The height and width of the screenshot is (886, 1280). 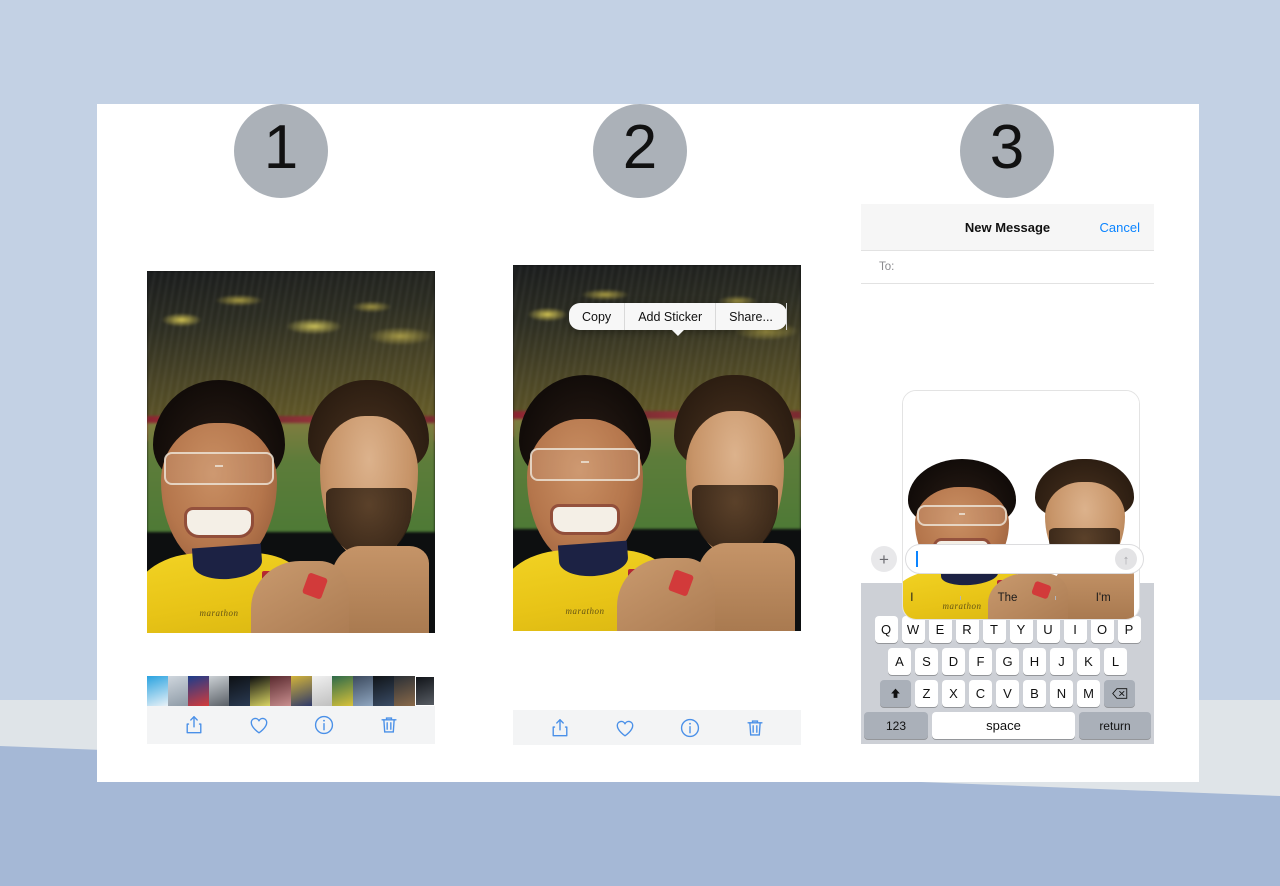 What do you see at coordinates (953, 693) in the screenshot?
I see `key-x: X` at bounding box center [953, 693].